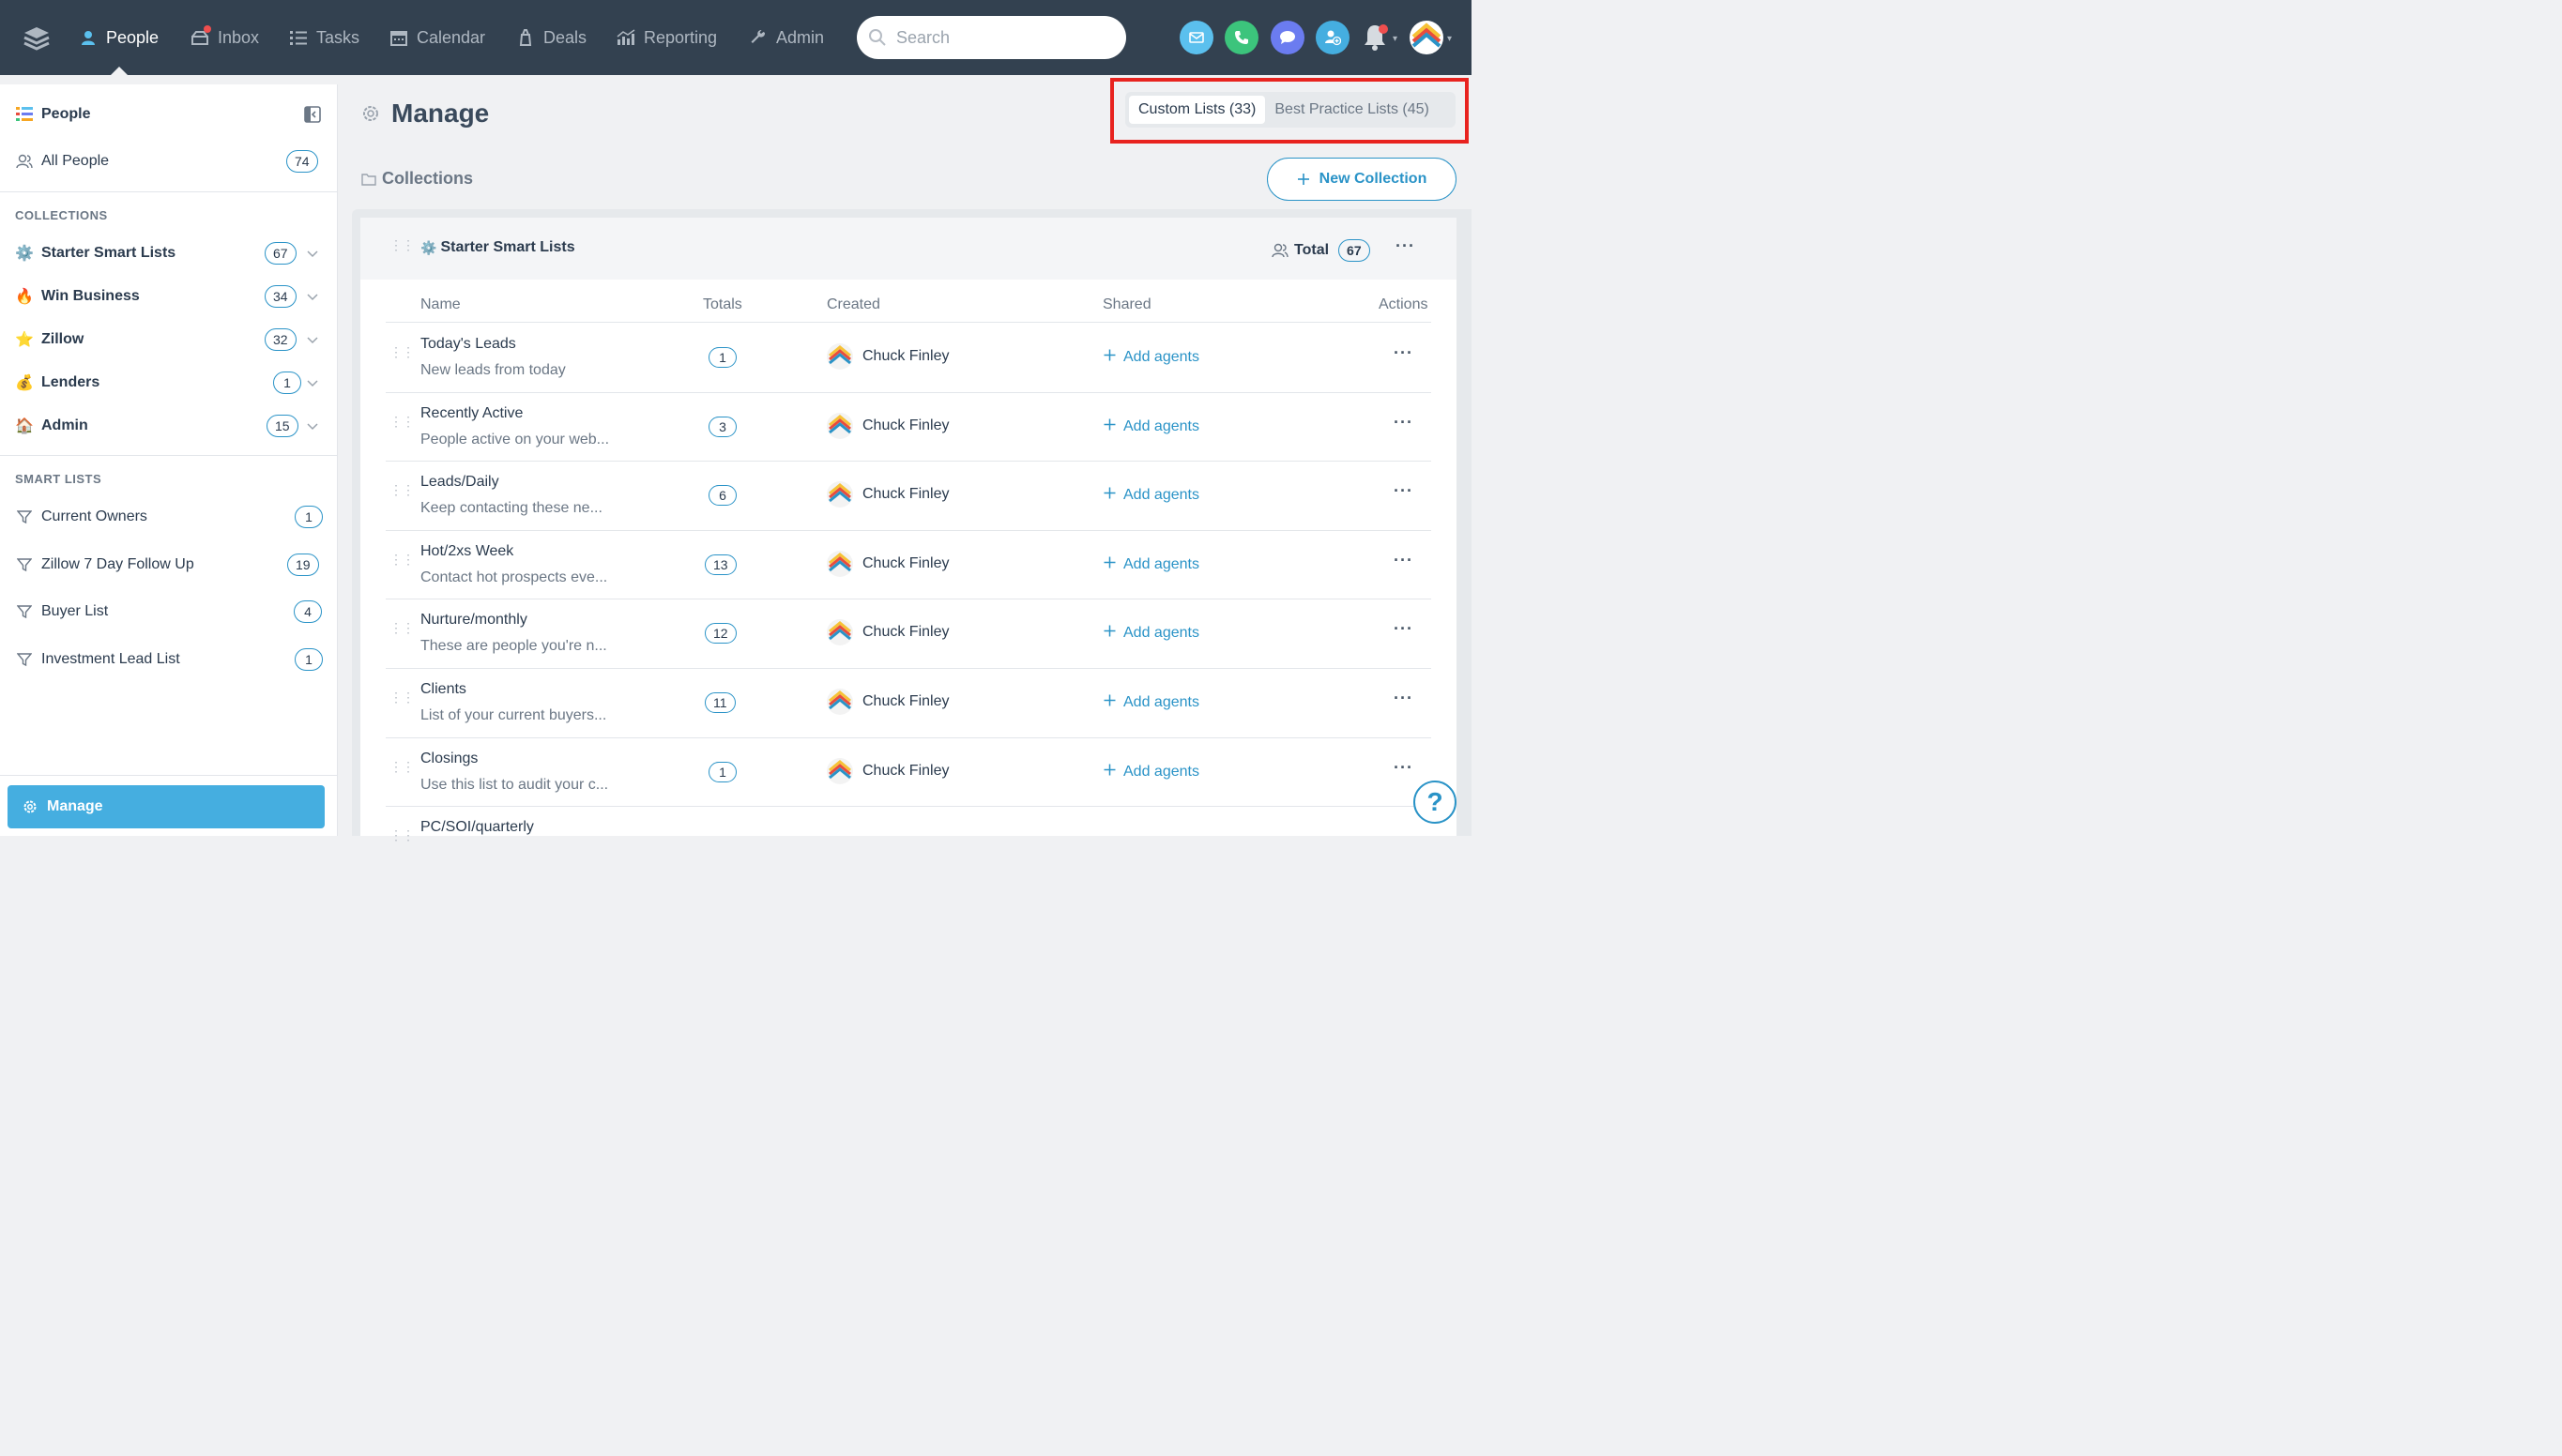 This screenshot has width=2562, height=1456. I want to click on creator-avatar, so click(840, 425).